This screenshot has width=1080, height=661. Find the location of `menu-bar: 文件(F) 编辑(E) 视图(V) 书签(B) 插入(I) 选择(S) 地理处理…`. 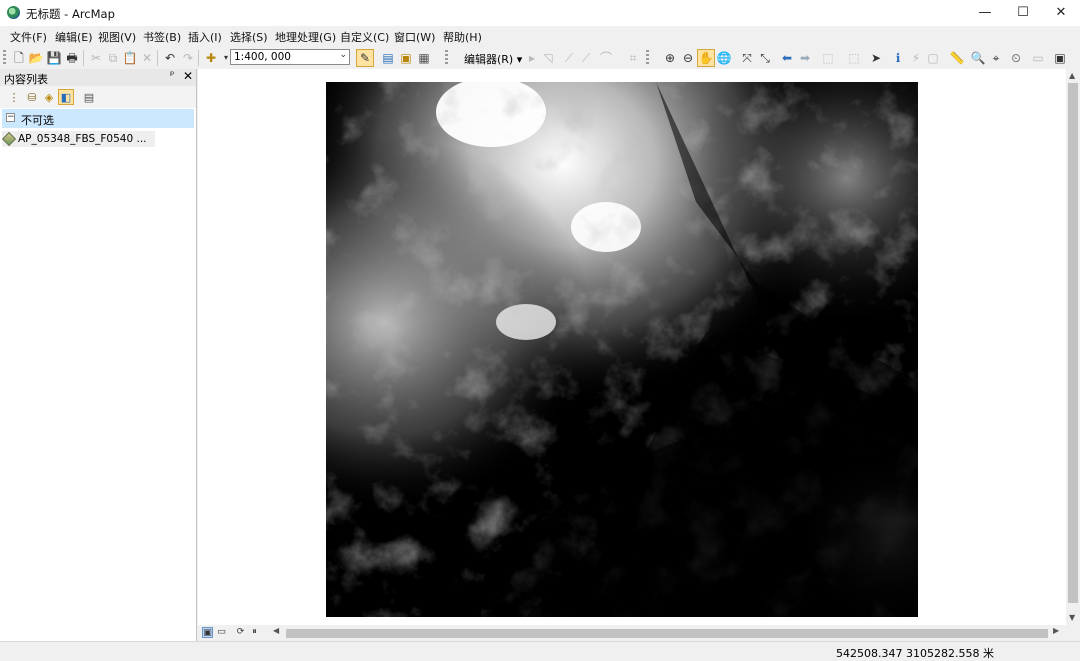

menu-bar: 文件(F) 编辑(E) 视图(V) 书签(B) 插入(I) 选择(S) 地理处理… is located at coordinates (540, 36).